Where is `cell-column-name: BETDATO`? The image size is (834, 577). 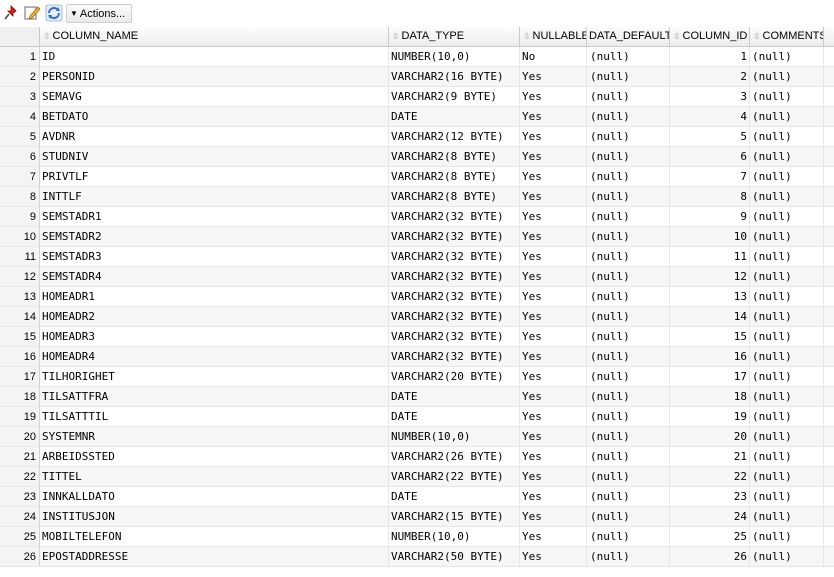 cell-column-name: BETDATO is located at coordinates (214, 116).